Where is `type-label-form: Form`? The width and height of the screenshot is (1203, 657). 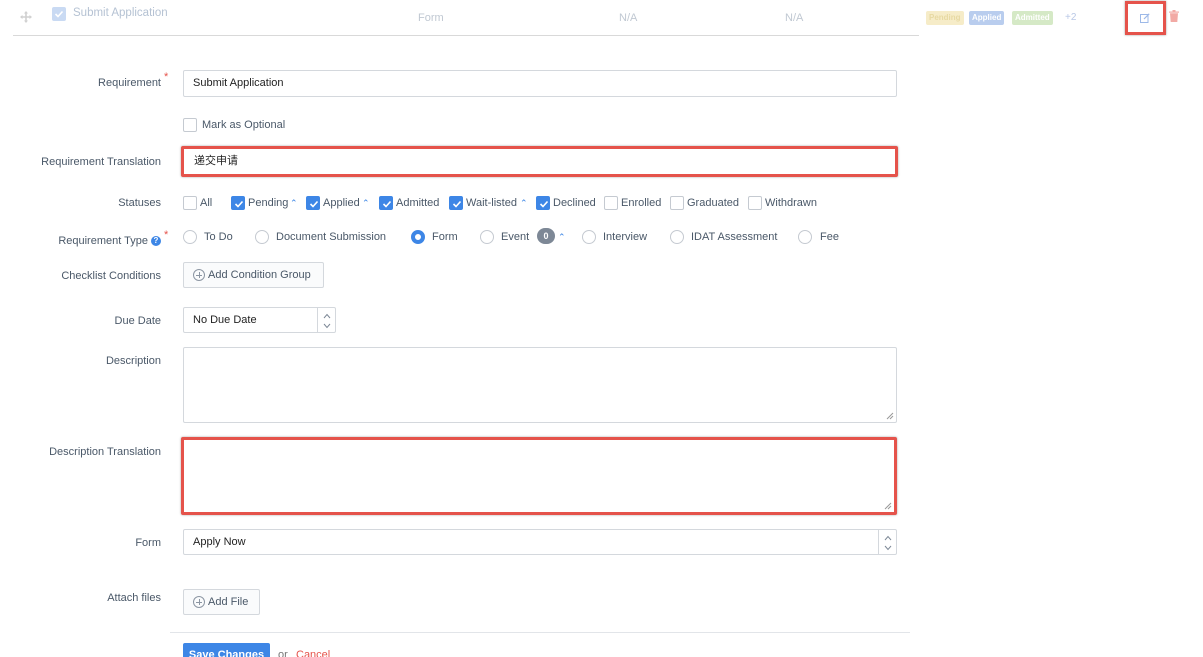 type-label-form: Form is located at coordinates (445, 237).